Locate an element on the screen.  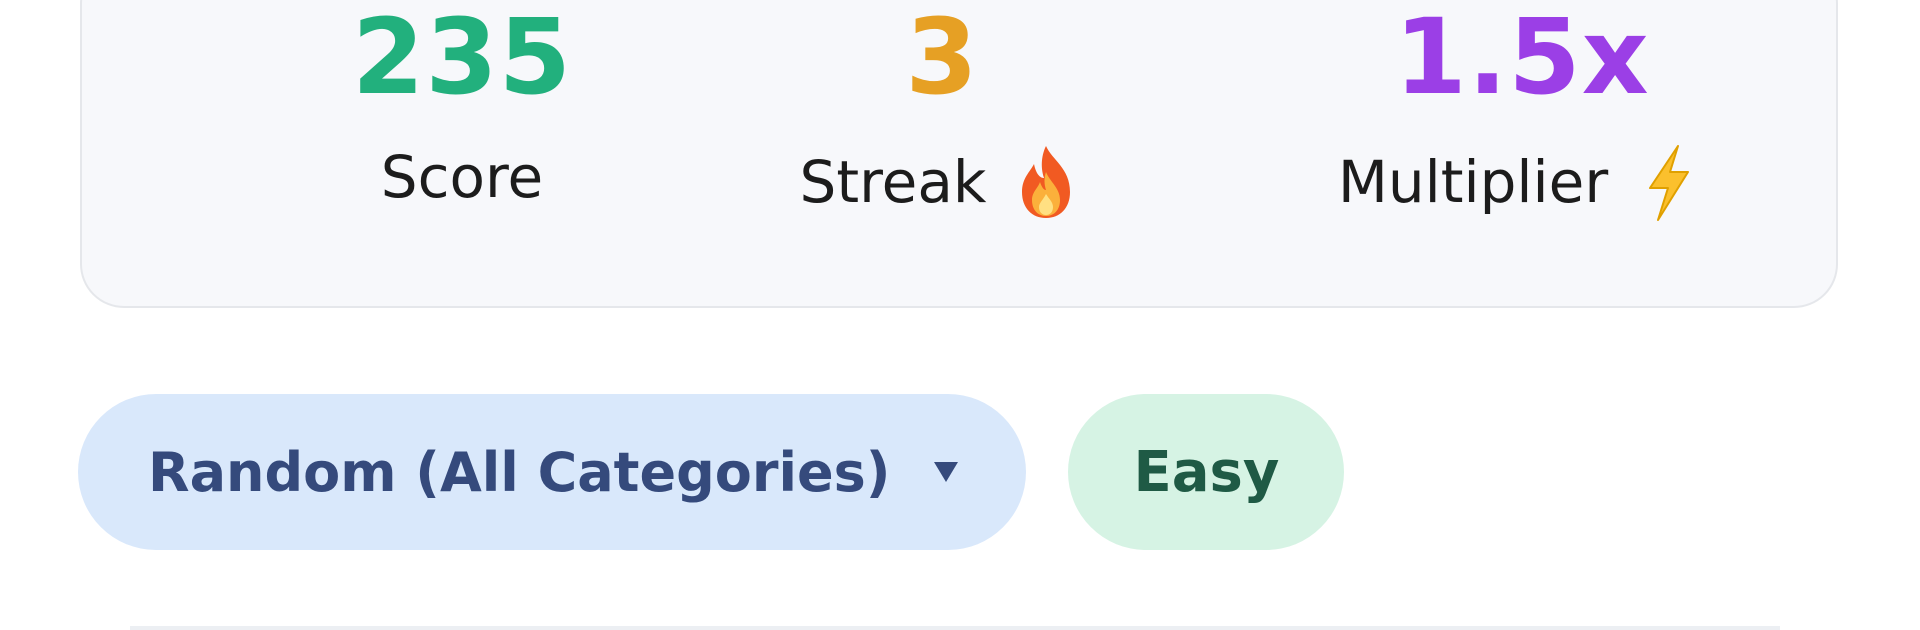
category-selected-label: Random (All Categories) is located at coordinates (519, 472).